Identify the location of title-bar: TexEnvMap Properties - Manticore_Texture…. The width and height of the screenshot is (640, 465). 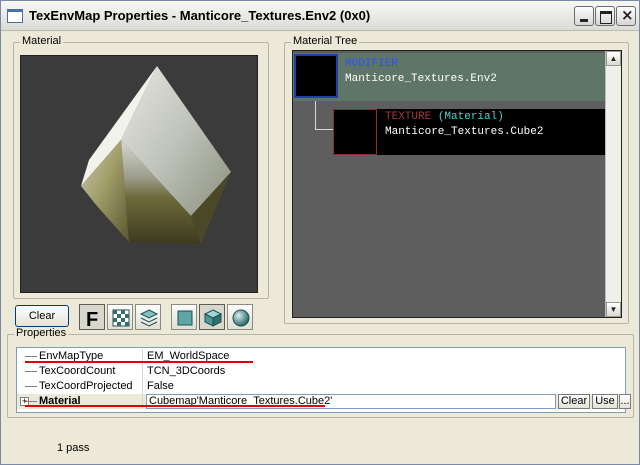
(320, 16).